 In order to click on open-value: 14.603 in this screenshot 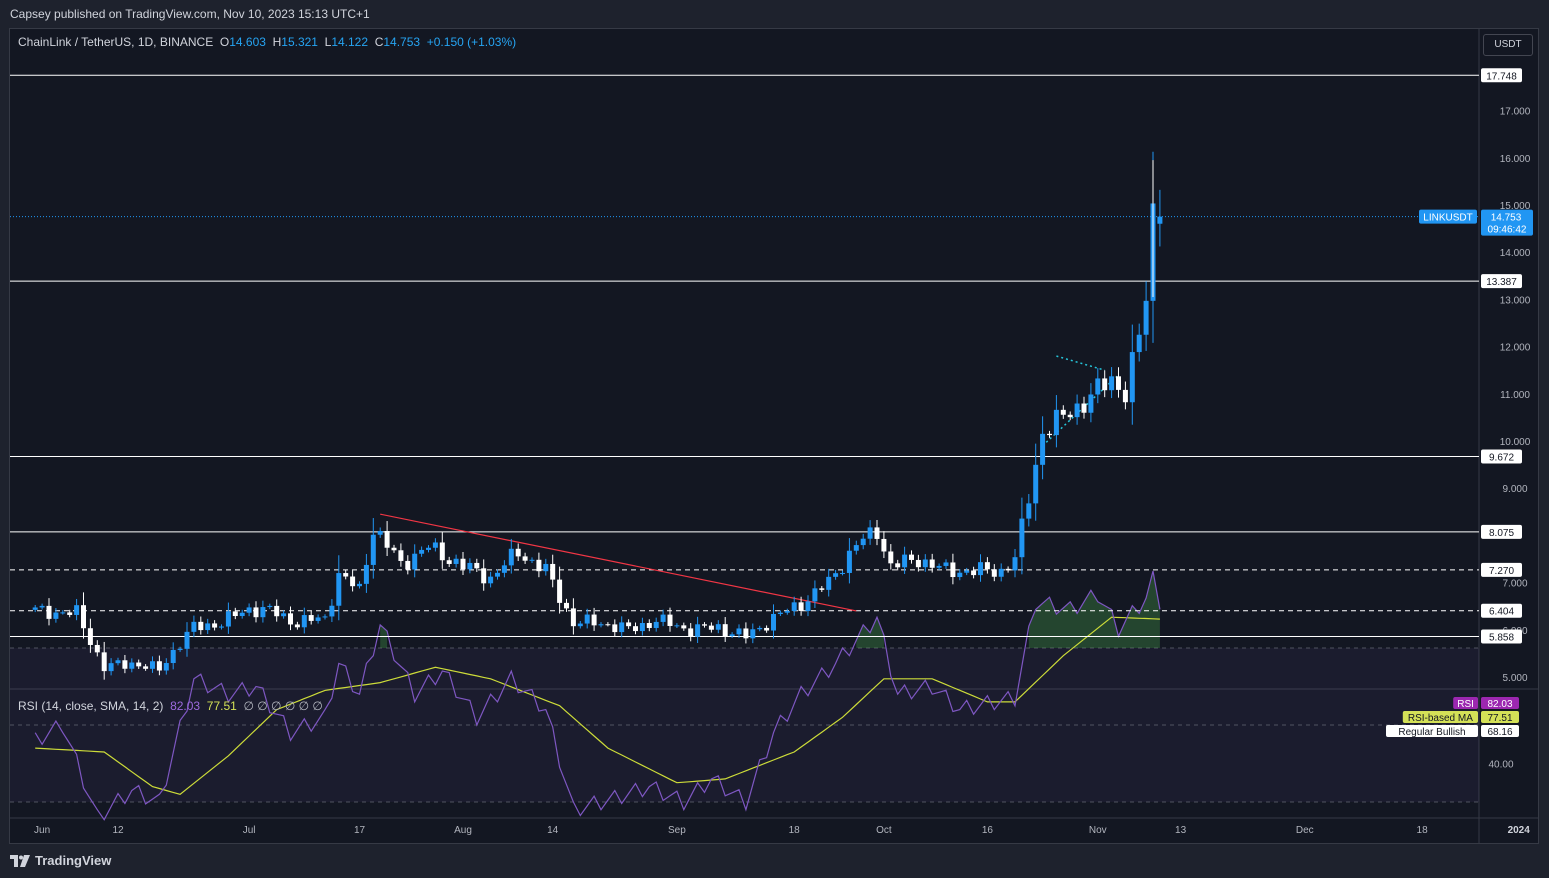, I will do `click(247, 42)`.